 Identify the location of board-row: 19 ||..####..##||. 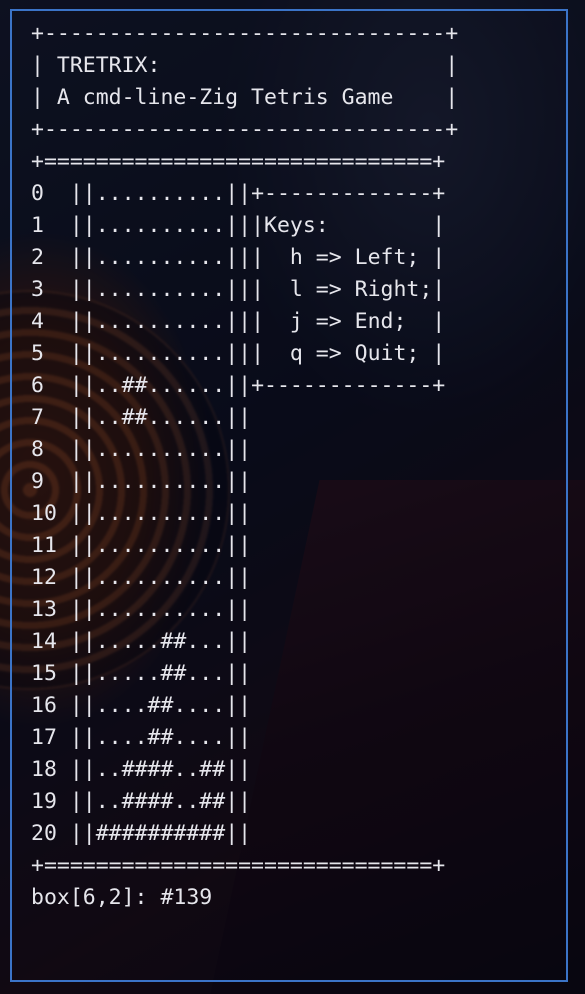
(141, 801).